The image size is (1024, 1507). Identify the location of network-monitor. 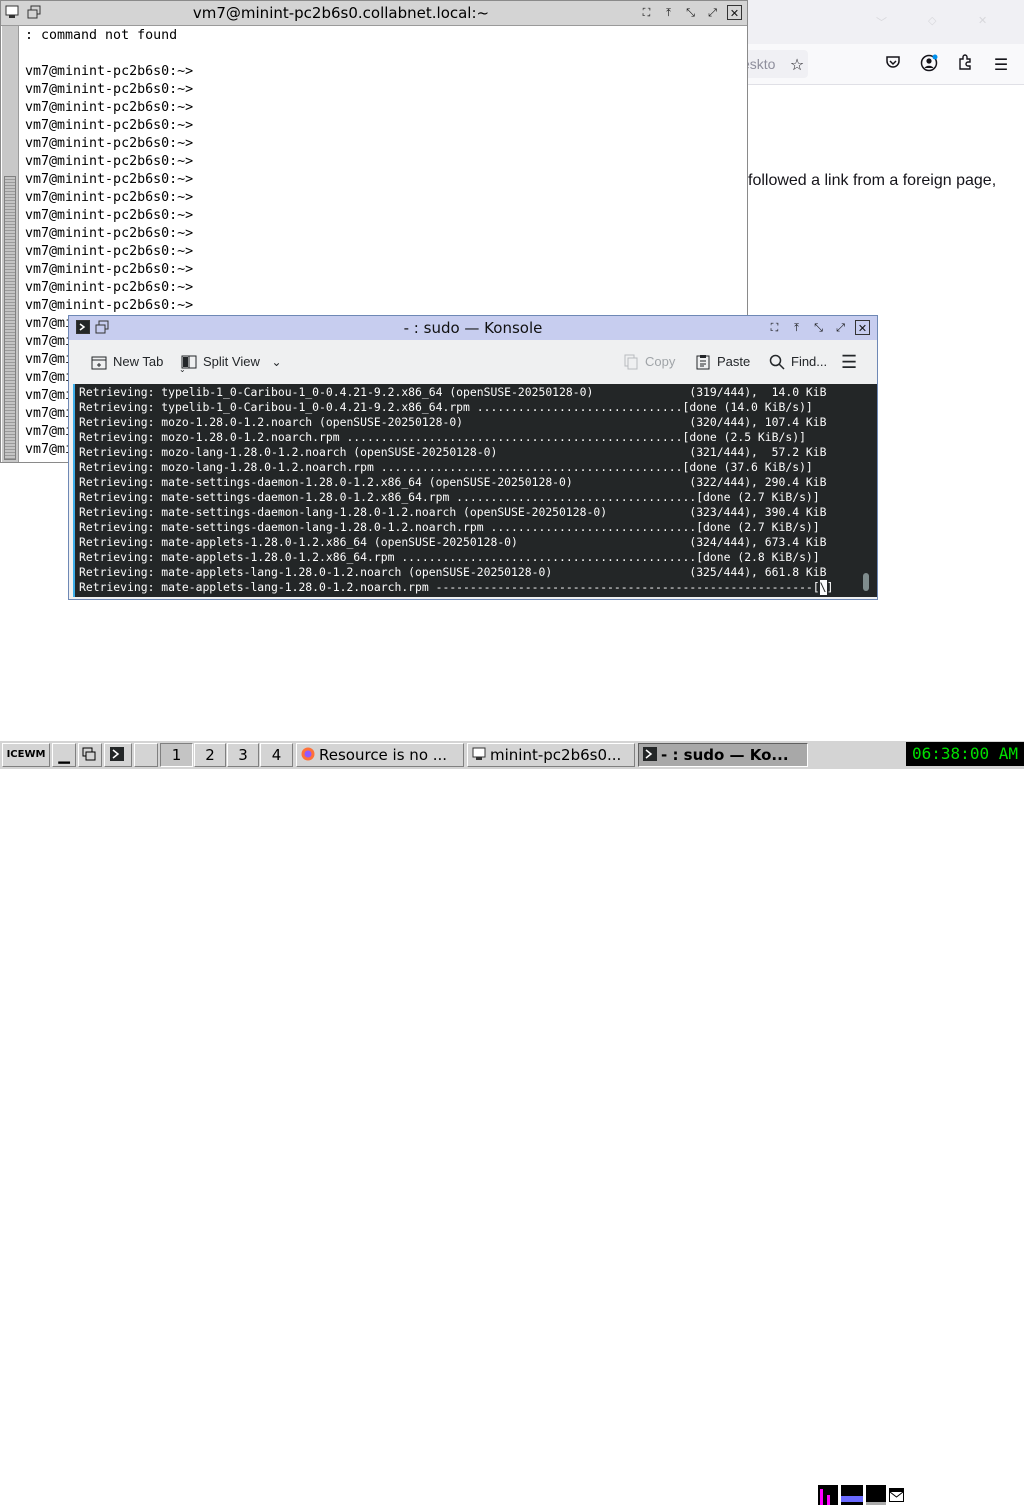
(852, 1495).